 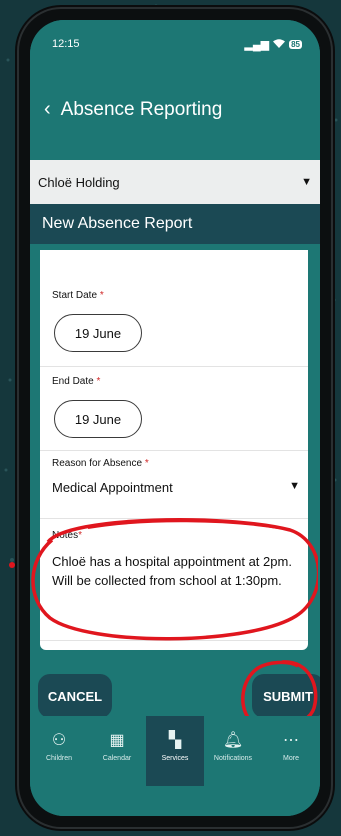 What do you see at coordinates (98, 333) in the screenshot?
I see `start-date-field: 19 June` at bounding box center [98, 333].